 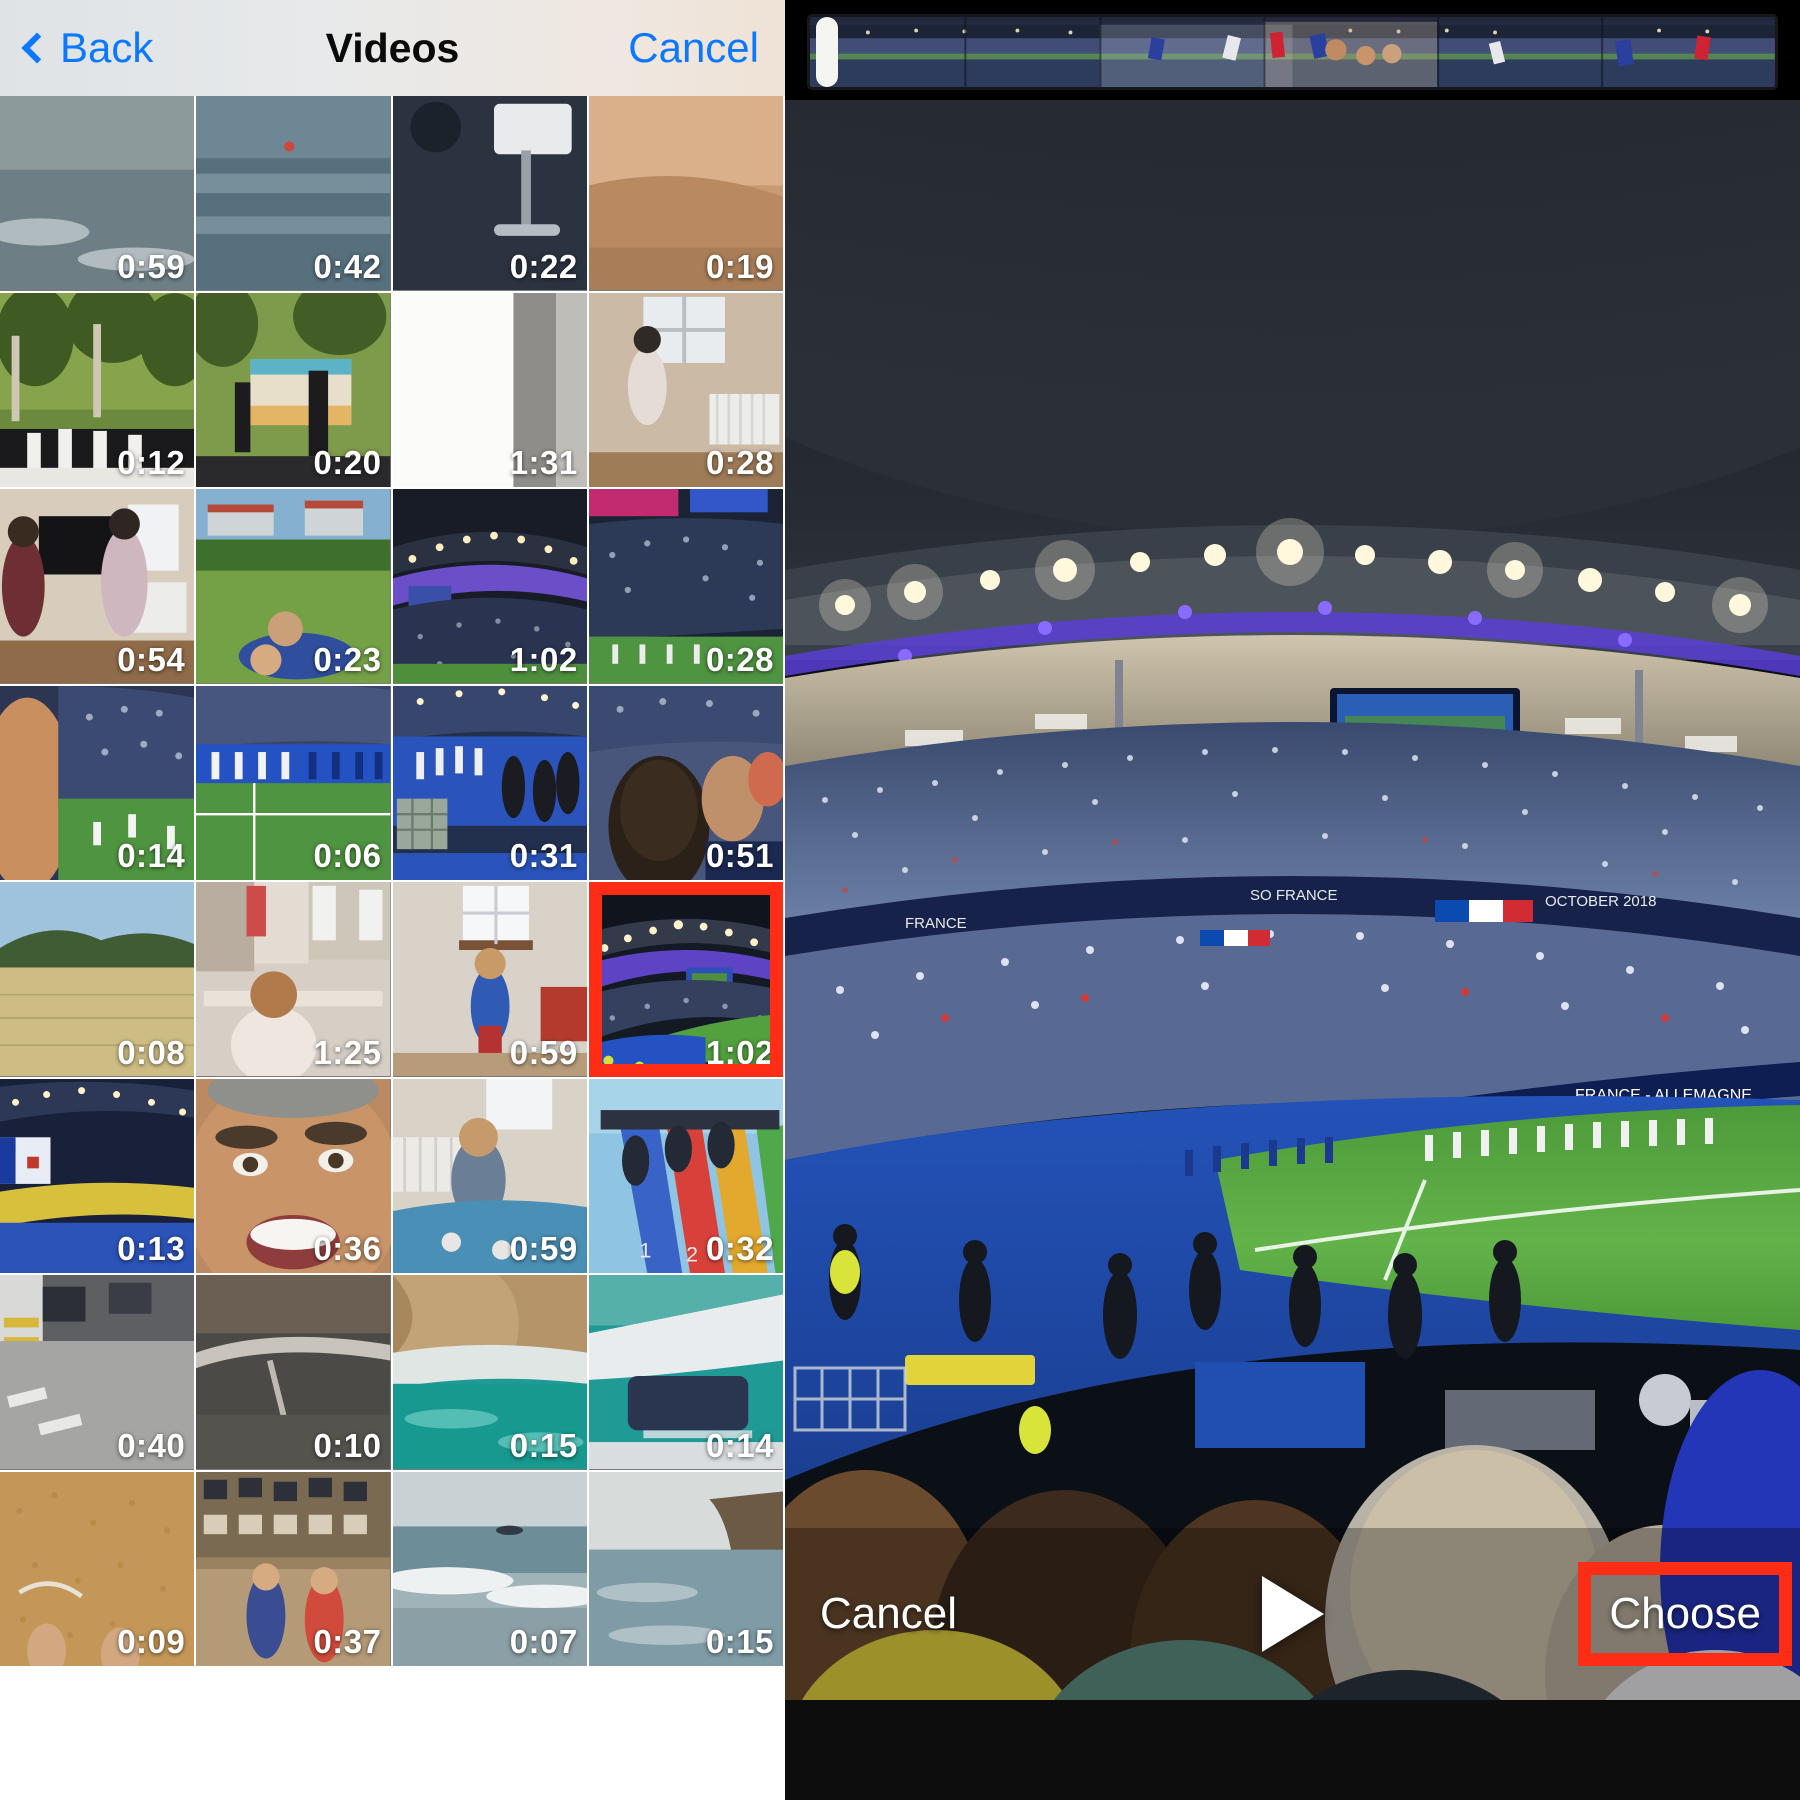 What do you see at coordinates (347, 266) in the screenshot?
I see `video-duration-label: 0:42` at bounding box center [347, 266].